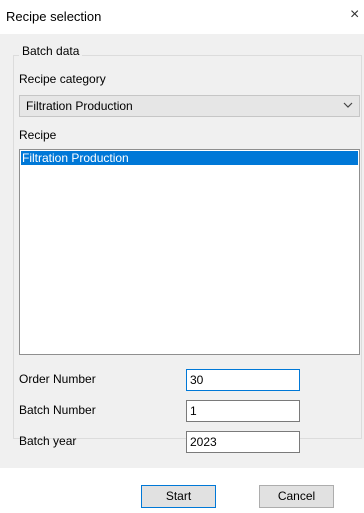  Describe the element at coordinates (189, 158) in the screenshot. I see `list-item: Filtration Production` at that location.